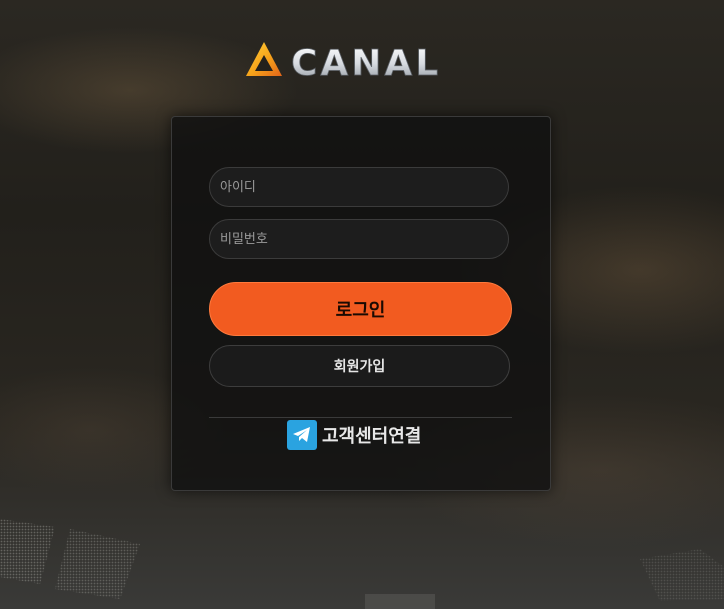 The image size is (724, 609). Describe the element at coordinates (366, 61) in the screenshot. I see `brand-name: CANAL` at that location.